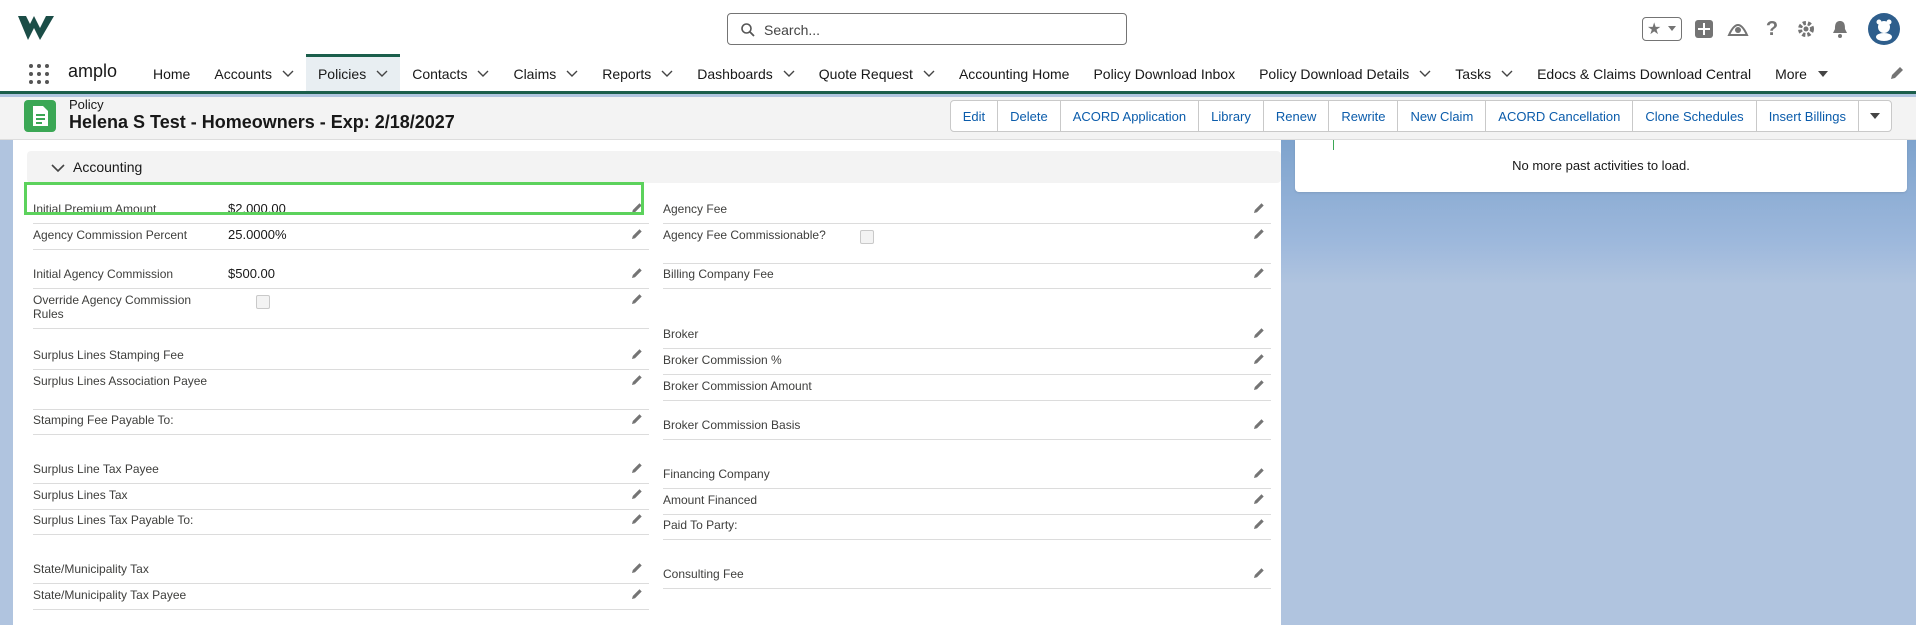  What do you see at coordinates (1442, 116) in the screenshot?
I see `new-claim-button: New Claim` at bounding box center [1442, 116].